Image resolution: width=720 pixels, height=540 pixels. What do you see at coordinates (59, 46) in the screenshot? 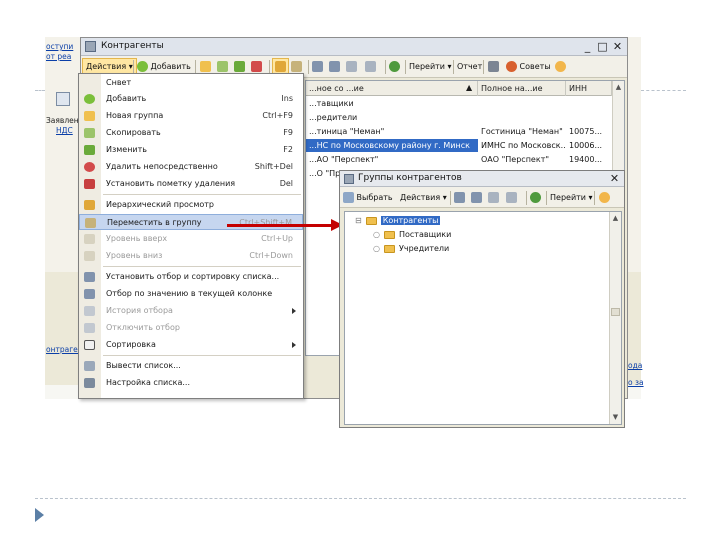
I see `background-link: оступи` at bounding box center [59, 46].